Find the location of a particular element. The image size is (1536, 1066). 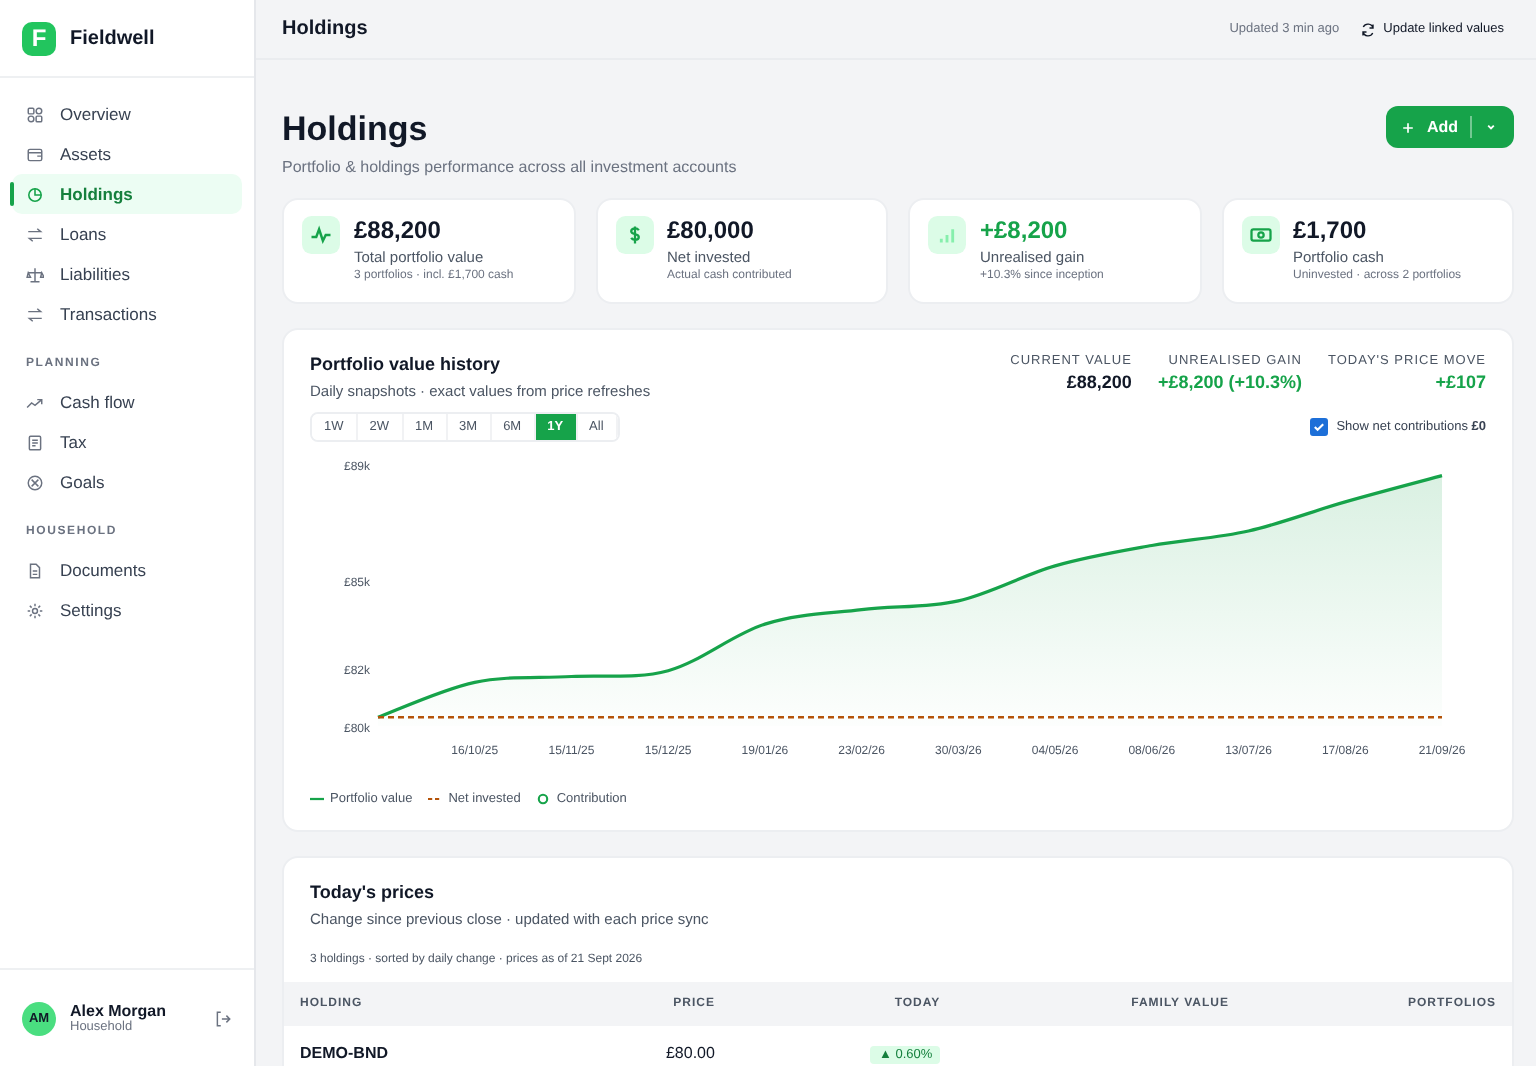

card-title: Portfolio value history is located at coordinates (406, 364).